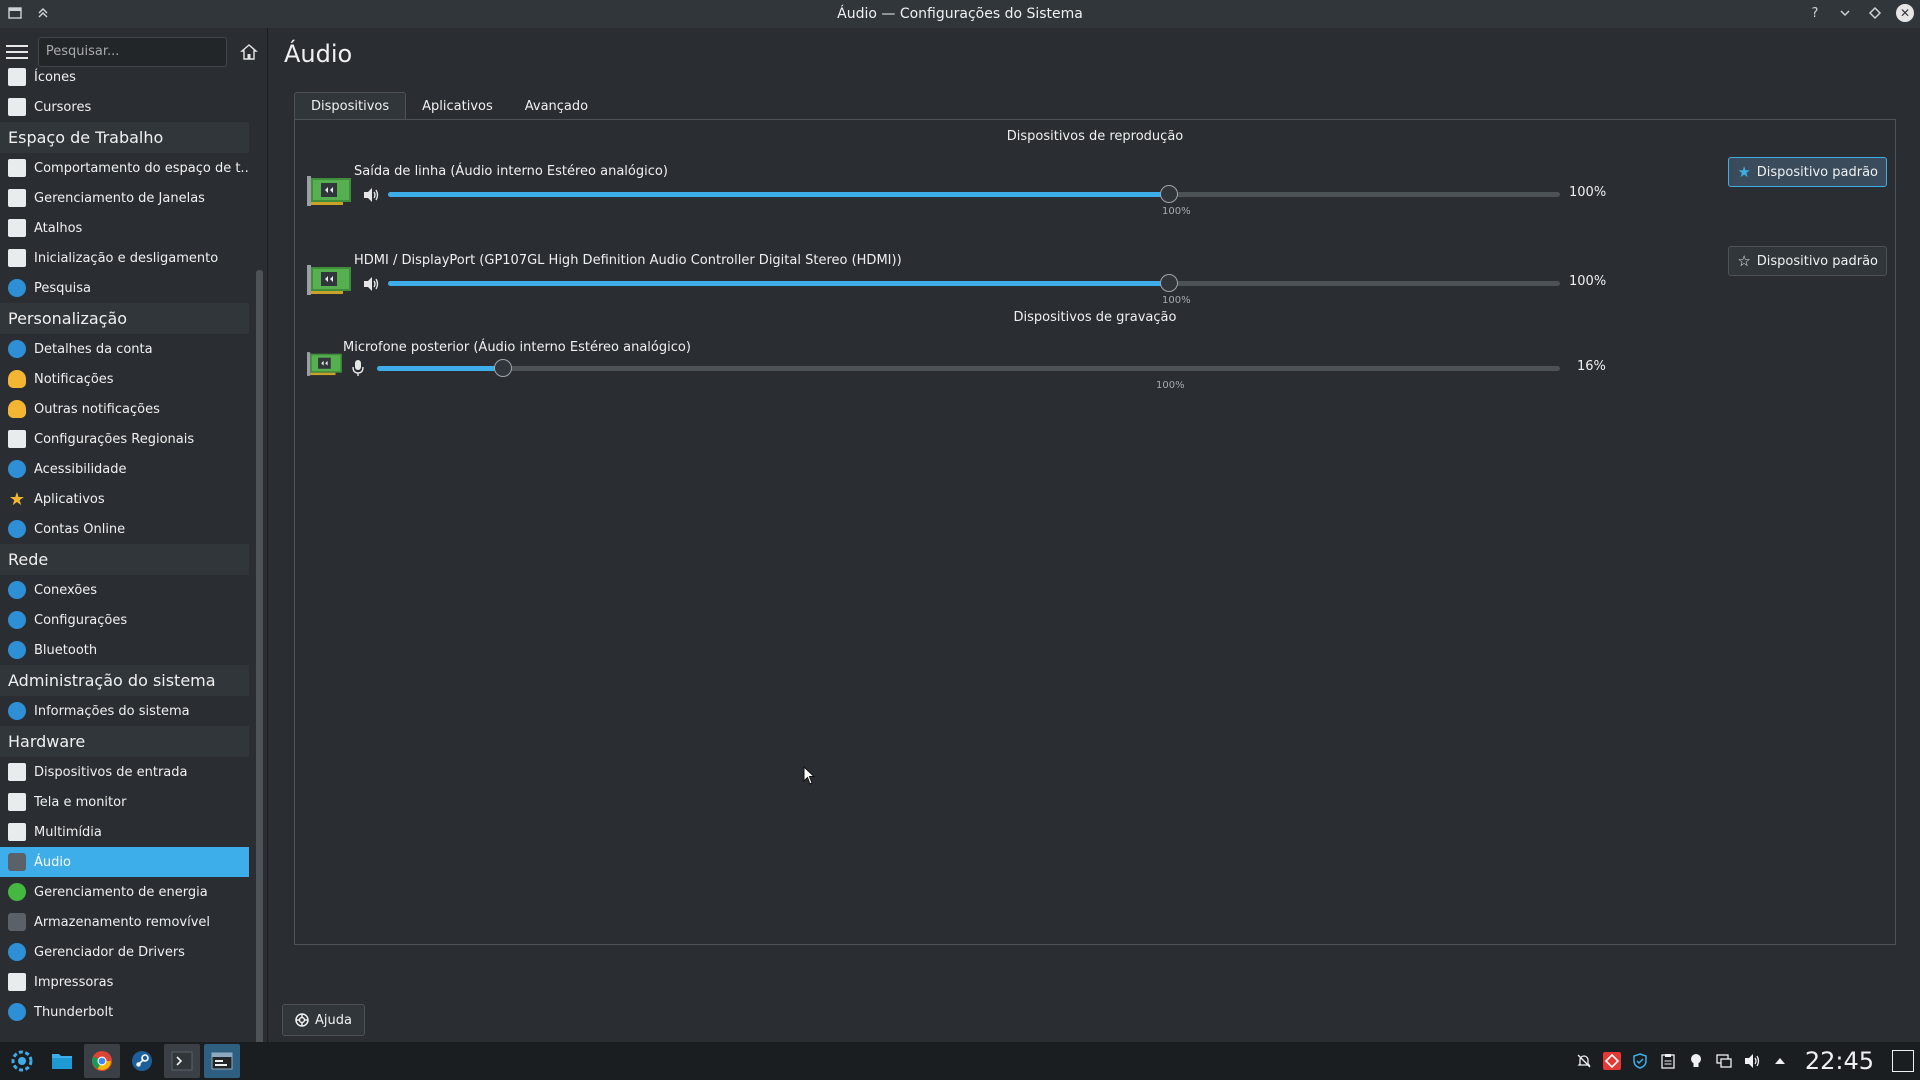  What do you see at coordinates (124, 318) in the screenshot?
I see `sidebar-category: Personalização` at bounding box center [124, 318].